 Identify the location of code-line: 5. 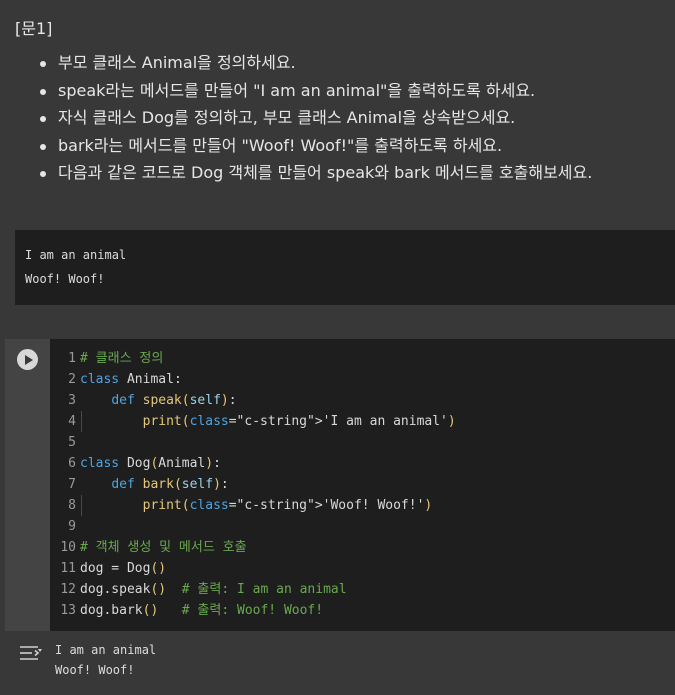
(253, 442).